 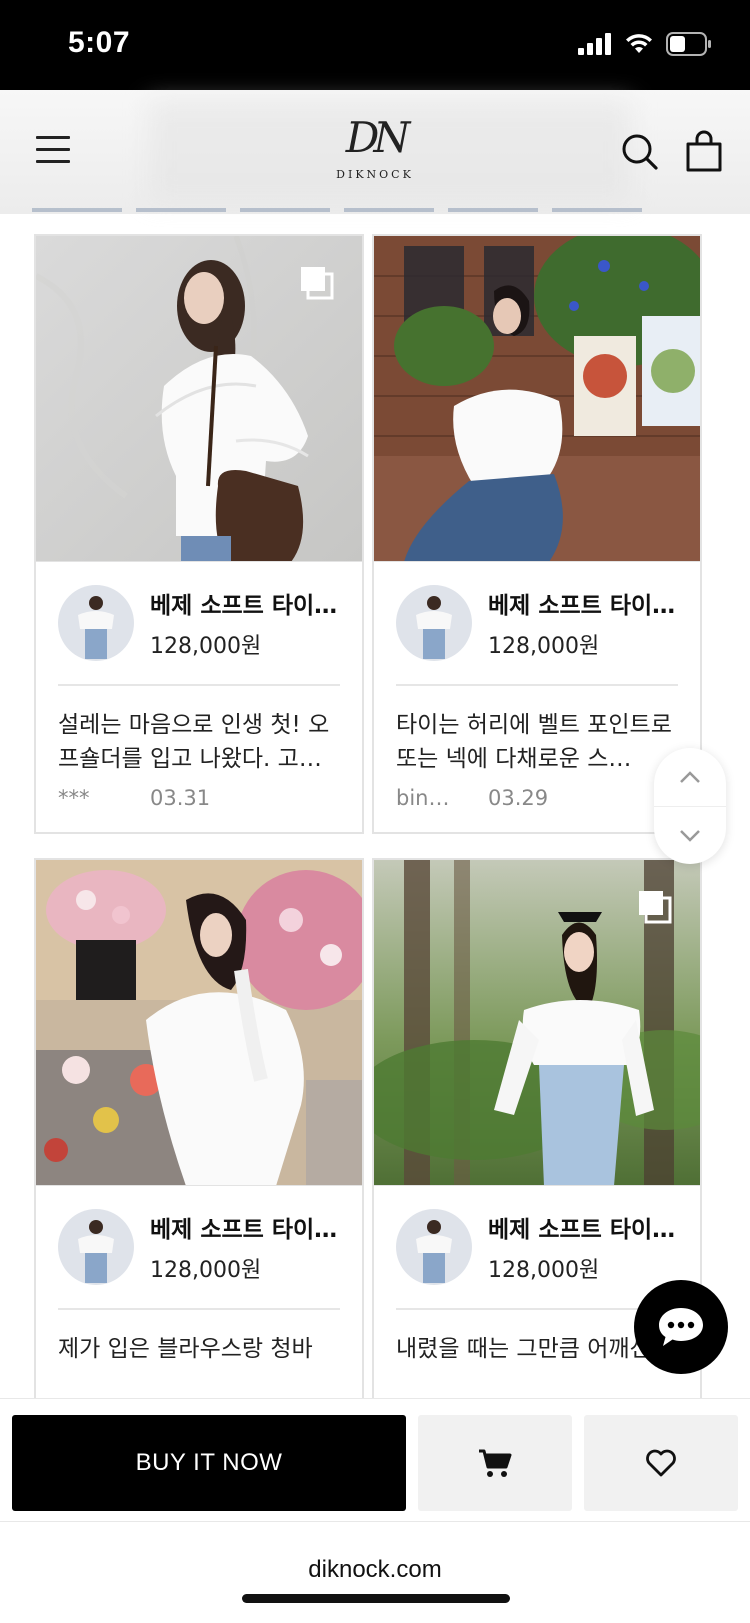 I want to click on status-icons, so click(x=645, y=44).